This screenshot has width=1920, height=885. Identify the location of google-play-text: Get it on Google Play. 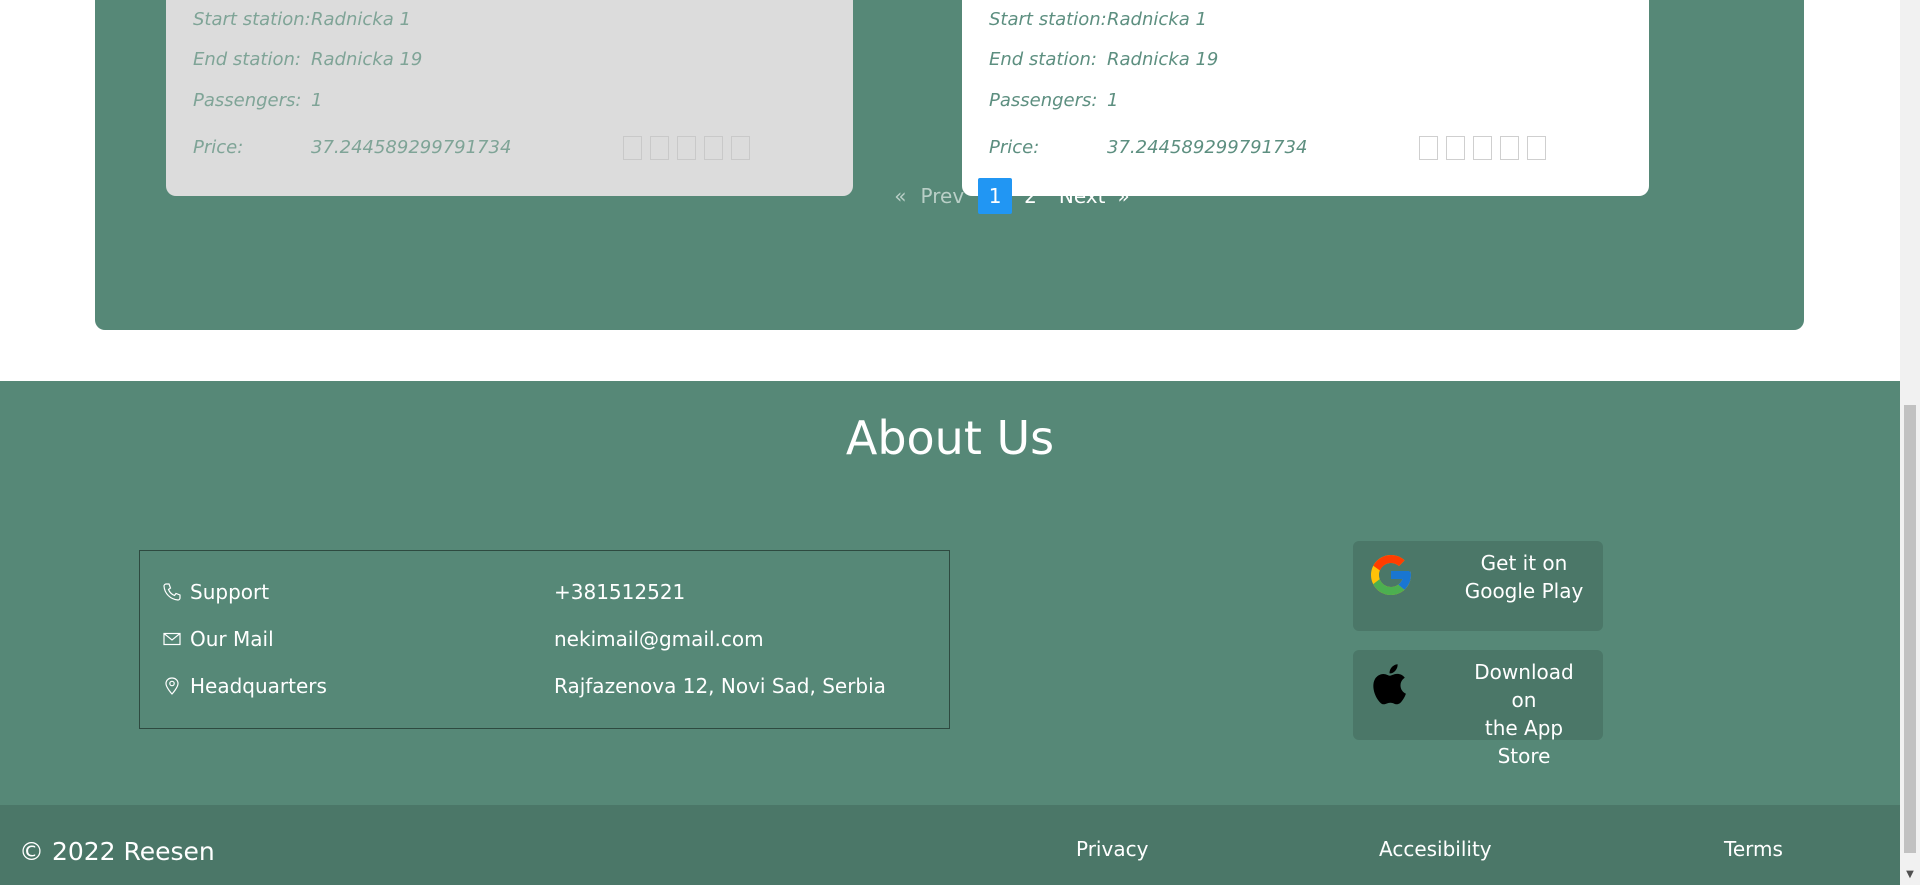
(1509, 577).